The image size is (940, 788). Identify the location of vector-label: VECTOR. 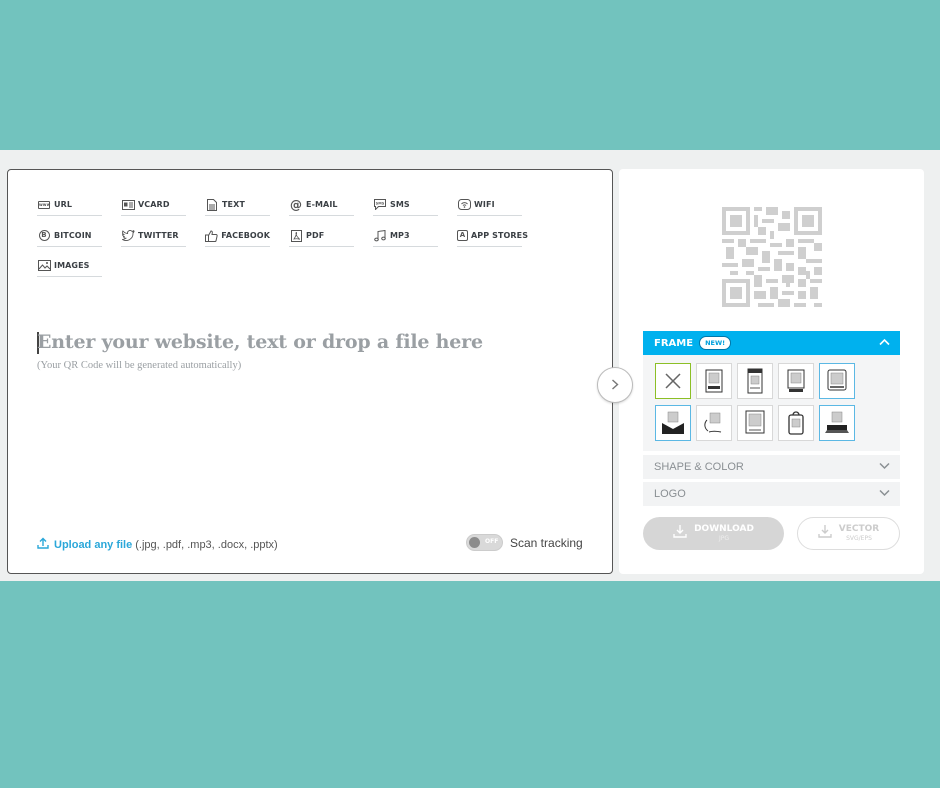
(859, 528).